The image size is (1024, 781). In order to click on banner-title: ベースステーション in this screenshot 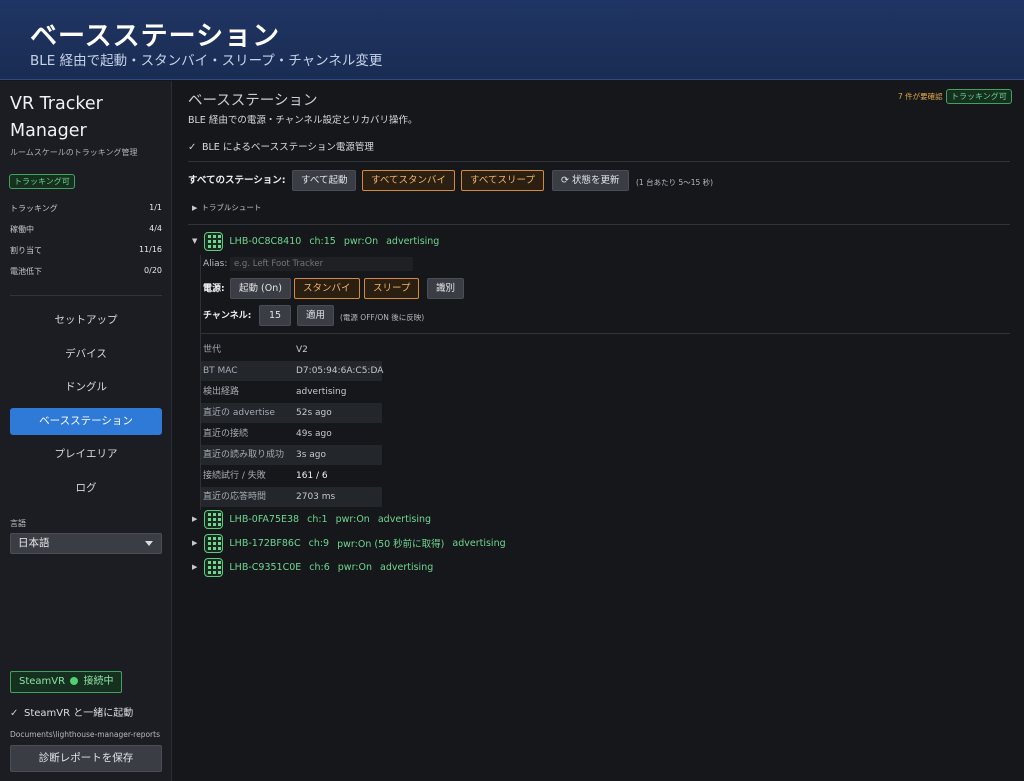, I will do `click(155, 36)`.